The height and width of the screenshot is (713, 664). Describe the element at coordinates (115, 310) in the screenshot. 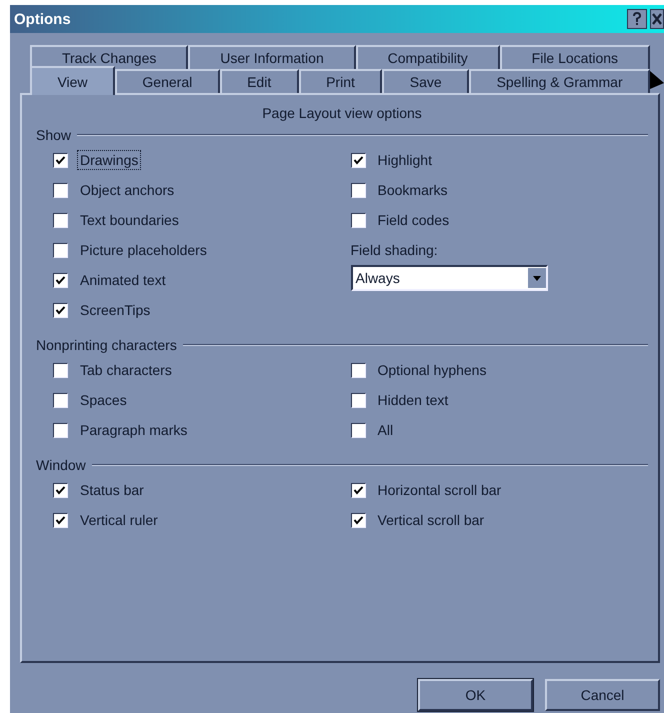

I see `checkbox-label: ScreenTips` at that location.